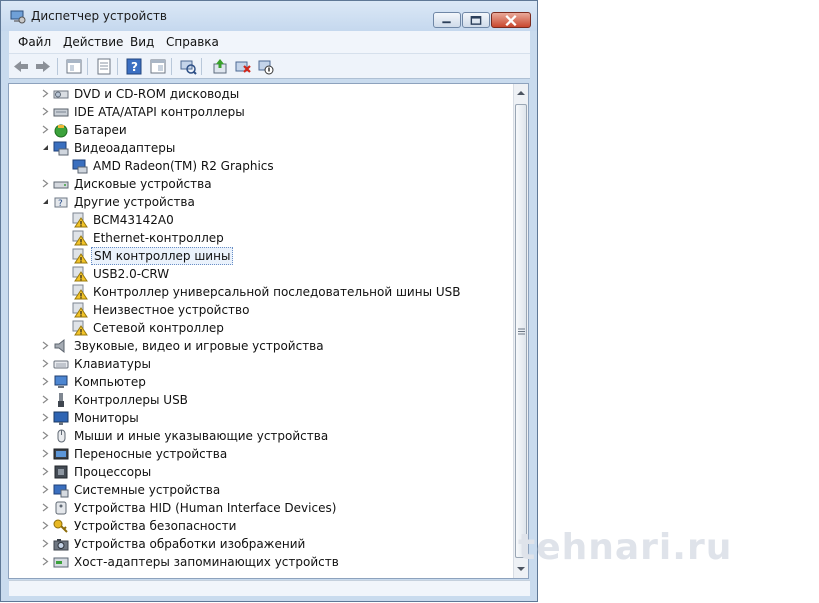 Image resolution: width=819 pixels, height=603 pixels. What do you see at coordinates (162, 256) in the screenshot?
I see `tree-item-label: SM контроллер шины` at bounding box center [162, 256].